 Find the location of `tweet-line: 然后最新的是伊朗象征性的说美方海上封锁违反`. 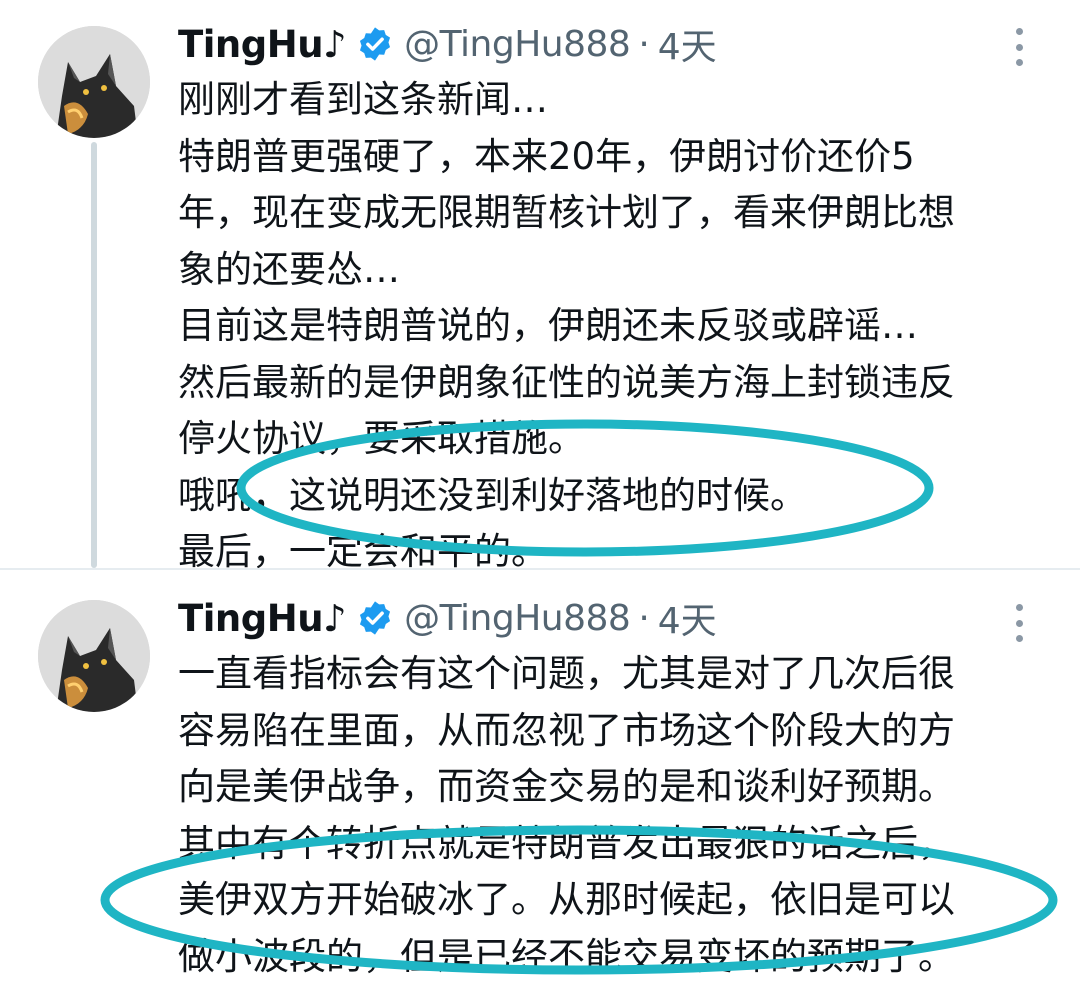

tweet-line: 然后最新的是伊朗象征性的说美方海上封锁违反 is located at coordinates (566, 382).